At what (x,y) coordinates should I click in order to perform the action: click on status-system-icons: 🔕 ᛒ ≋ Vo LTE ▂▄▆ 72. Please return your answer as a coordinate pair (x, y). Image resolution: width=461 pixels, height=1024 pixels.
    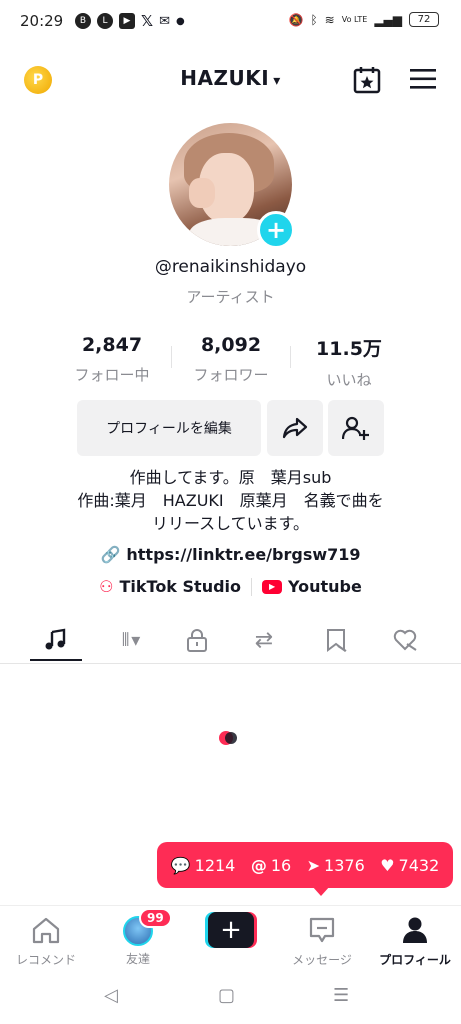
    Looking at the image, I should click on (363, 19).